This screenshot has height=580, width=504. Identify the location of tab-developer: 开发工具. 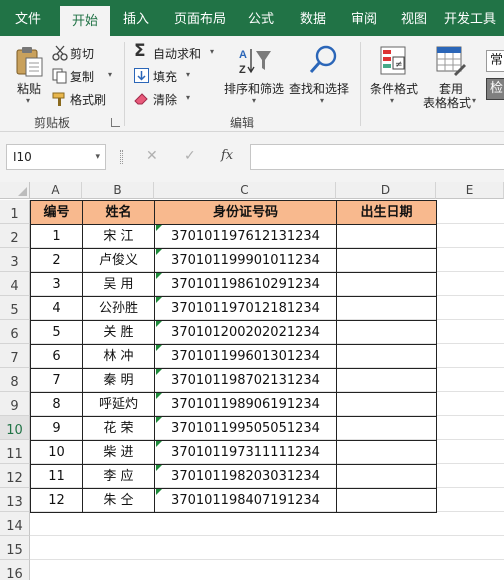
(474, 18).